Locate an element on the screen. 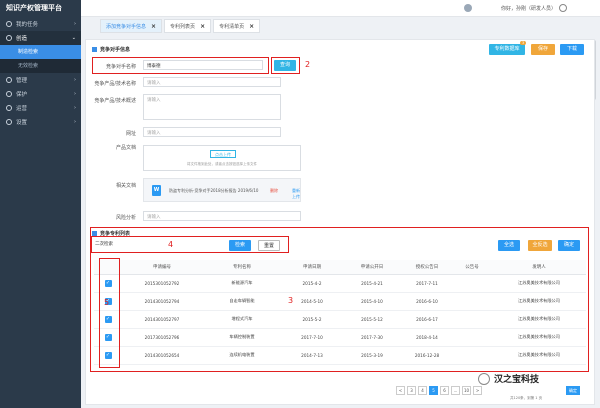 The width and height of the screenshot is (600, 408). annotation-number-5: 5 is located at coordinates (107, 302).